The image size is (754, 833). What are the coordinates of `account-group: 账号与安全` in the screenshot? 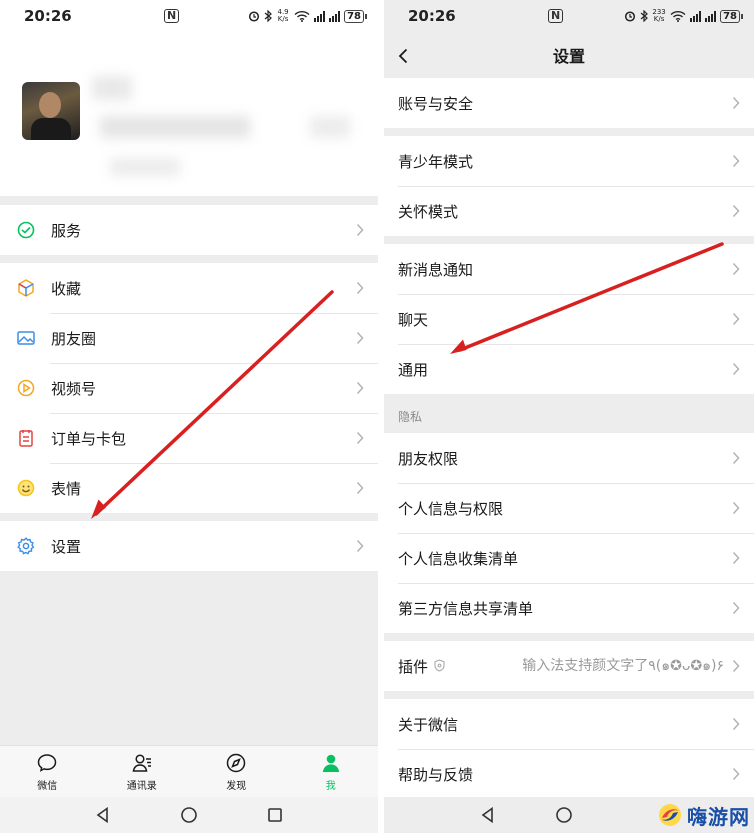 It's located at (569, 103).